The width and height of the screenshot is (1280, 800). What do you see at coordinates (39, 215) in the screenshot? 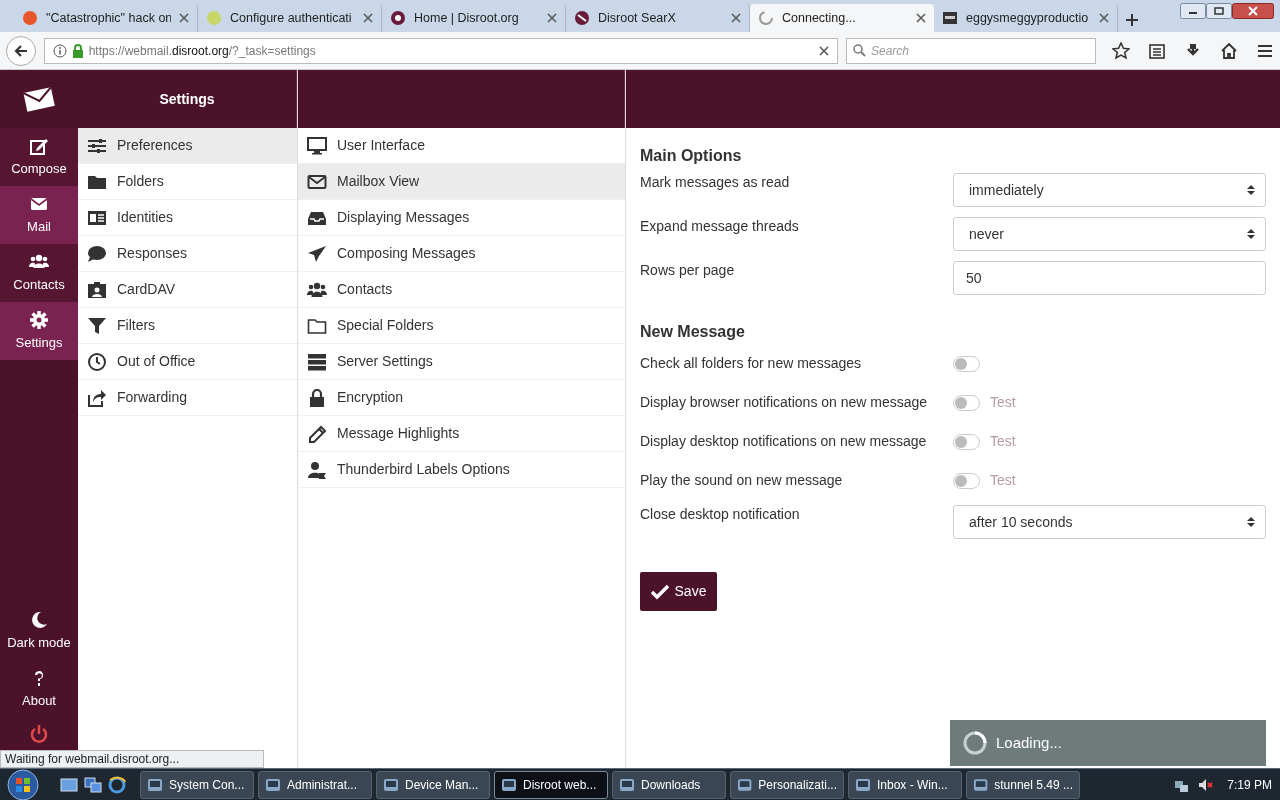
I see `rail-nav-button: Mail` at bounding box center [39, 215].